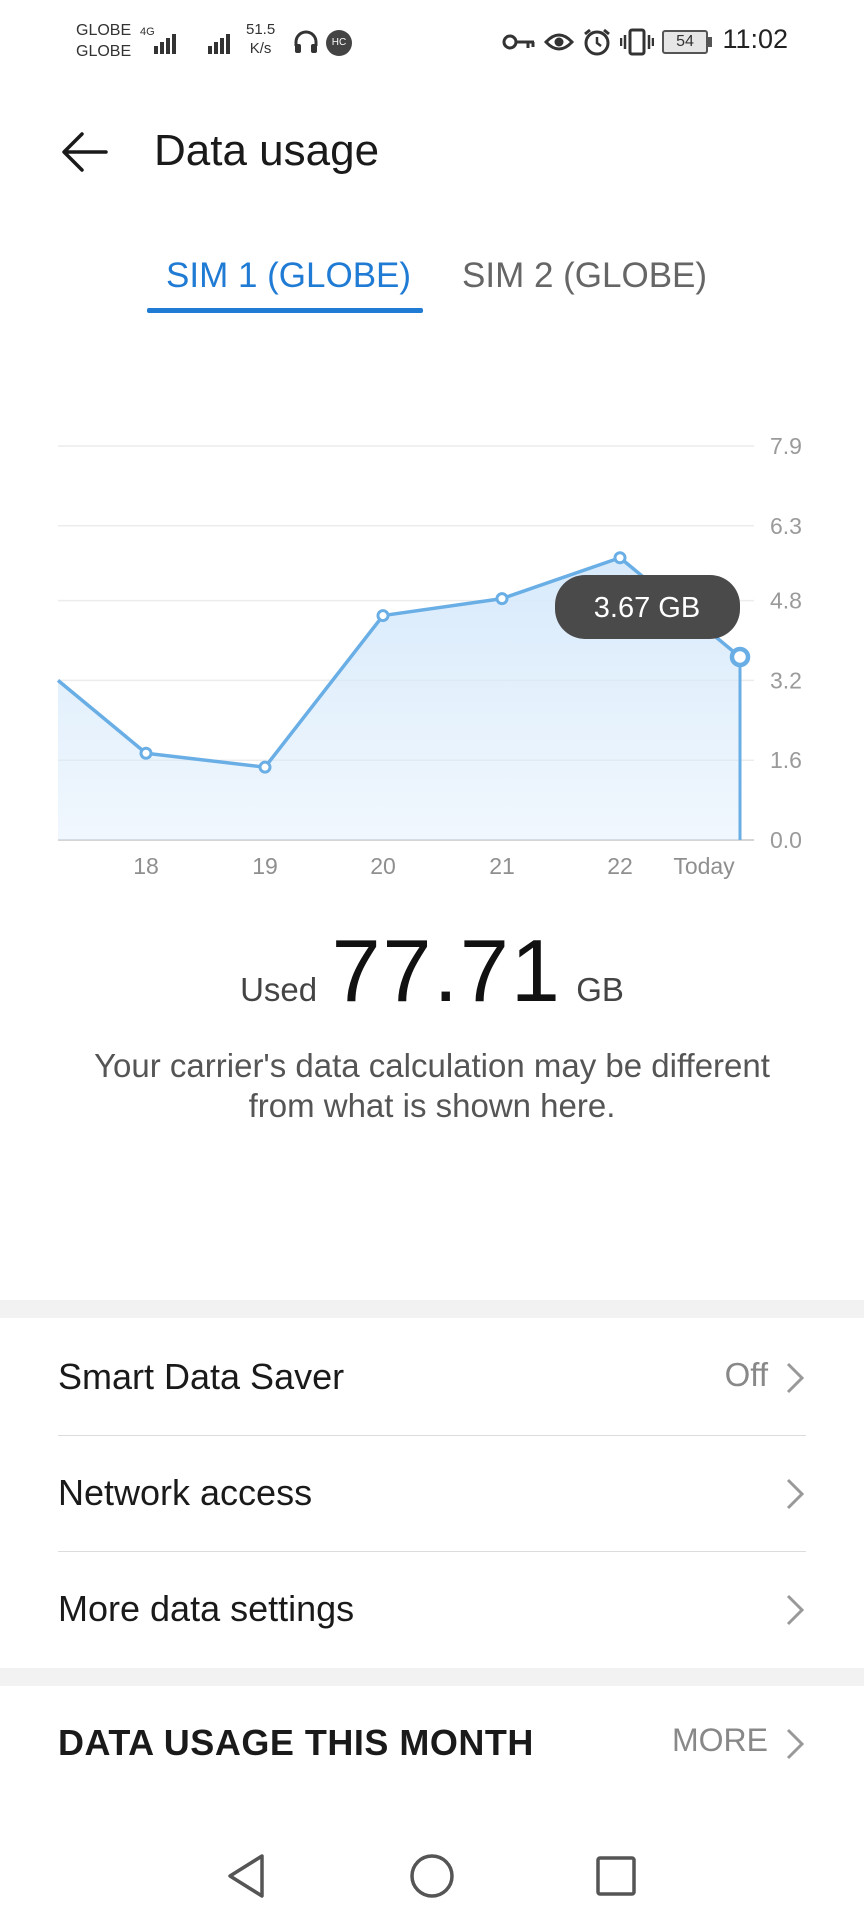  I want to click on used-value: 77.71, so click(446, 970).